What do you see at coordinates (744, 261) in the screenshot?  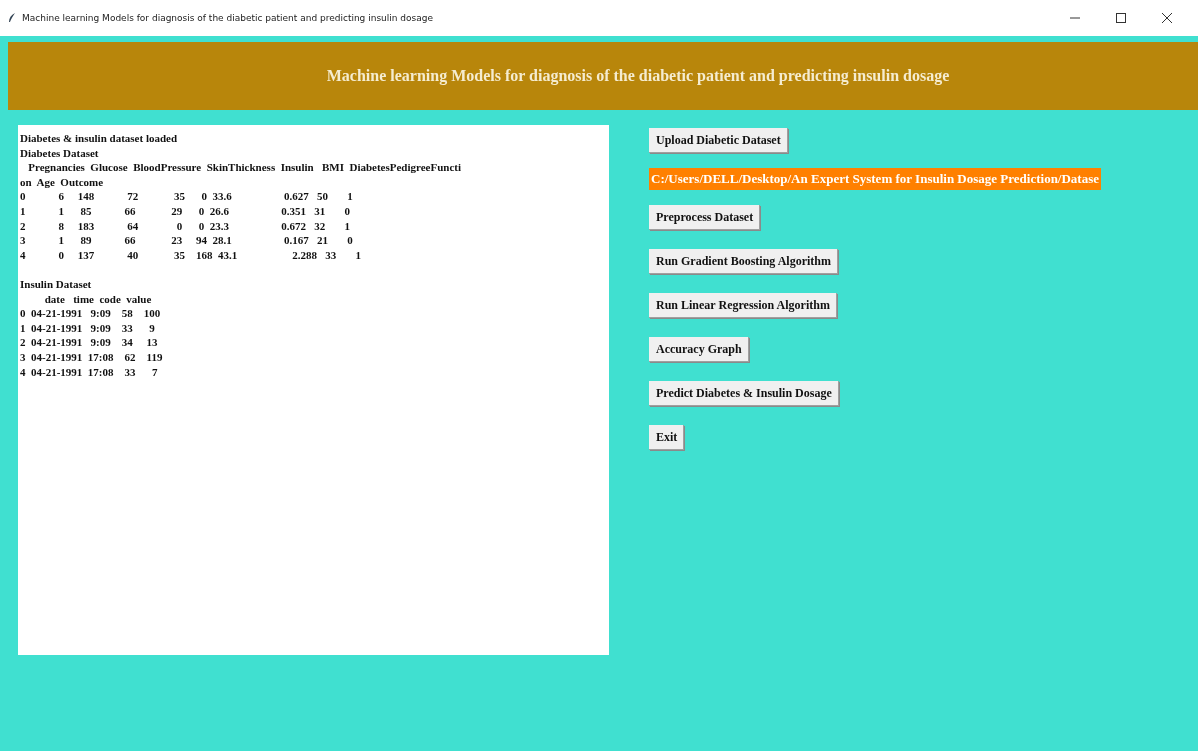 I see `action-button: Run Gradient Boosting Algorithm` at bounding box center [744, 261].